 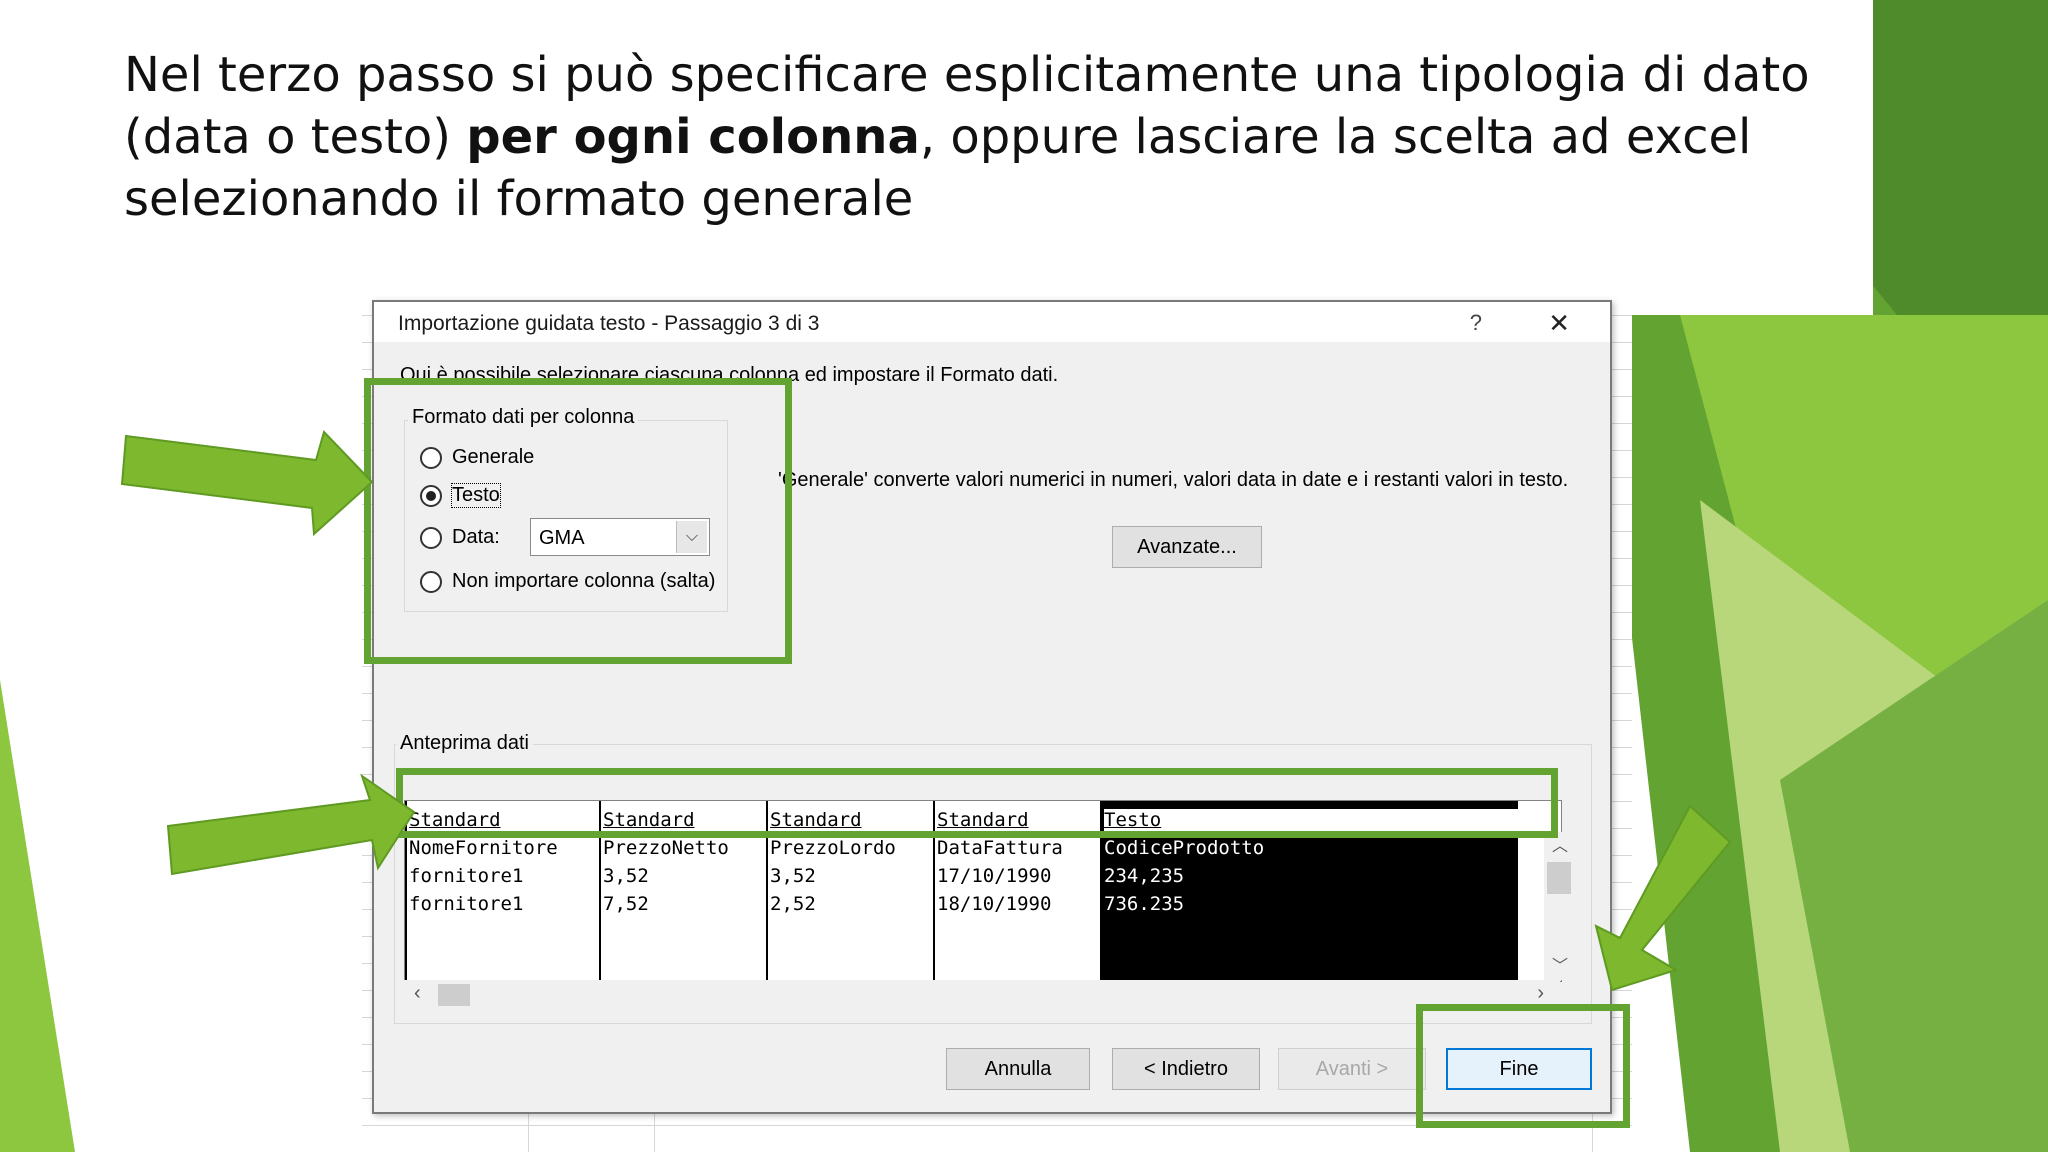 I want to click on preview-cell: PrezzoNetto, so click(x=666, y=848).